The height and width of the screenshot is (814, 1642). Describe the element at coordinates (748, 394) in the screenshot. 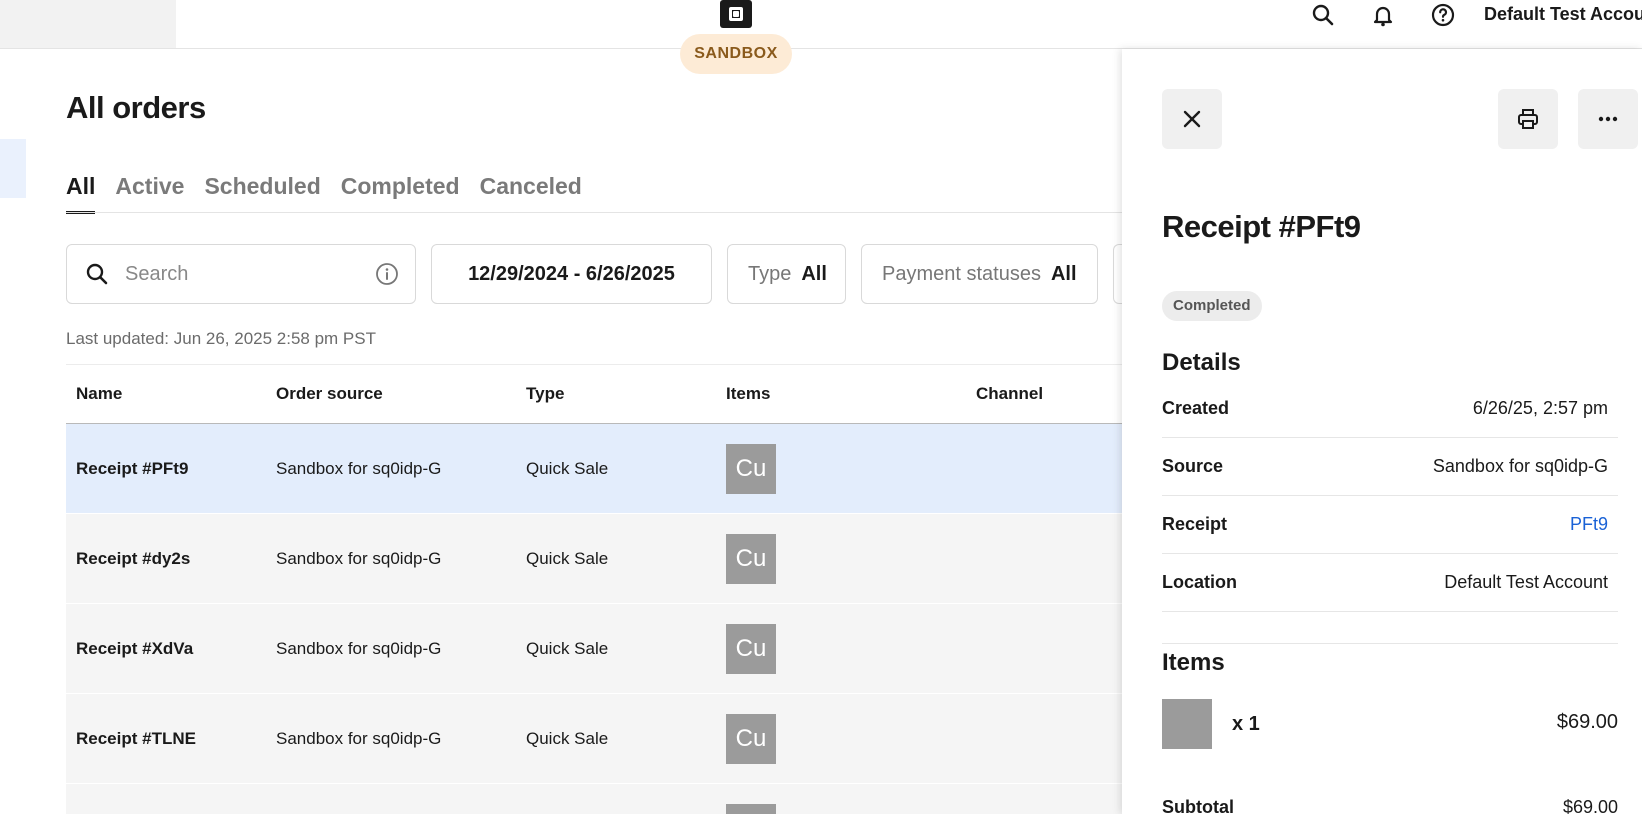

I see `column-header-items: Items` at that location.